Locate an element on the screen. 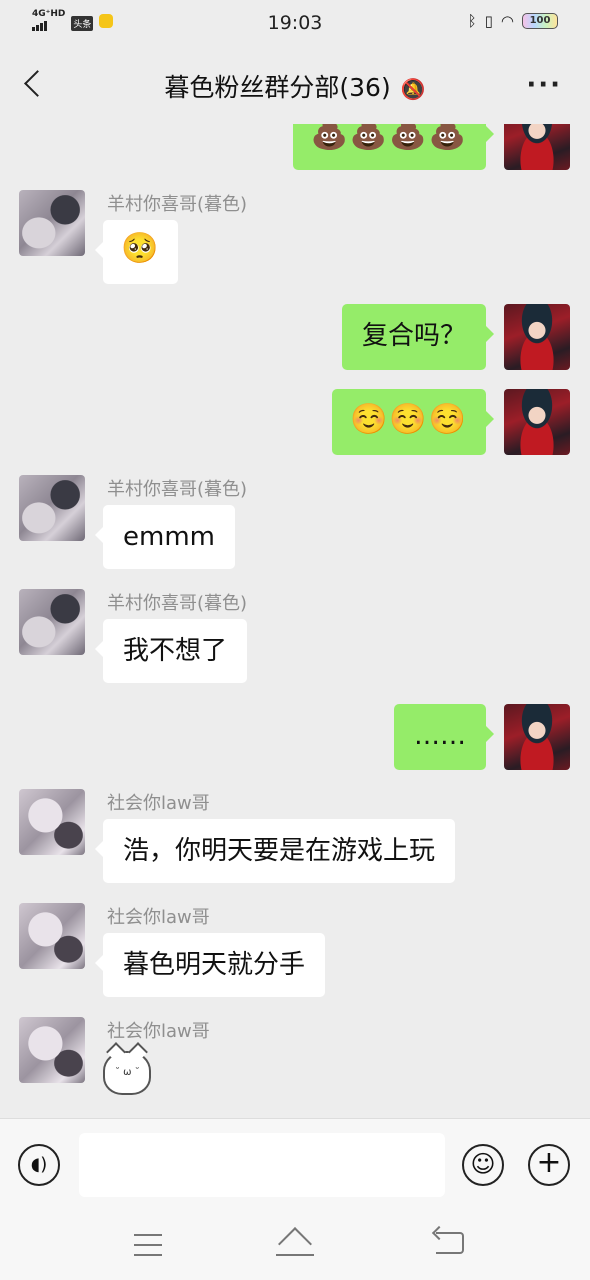  voice-icon: ◖) is located at coordinates (39, 1164).